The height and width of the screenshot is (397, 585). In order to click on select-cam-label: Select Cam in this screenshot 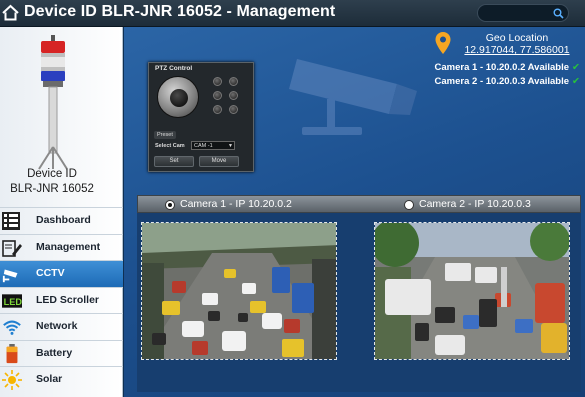, I will do `click(170, 146)`.